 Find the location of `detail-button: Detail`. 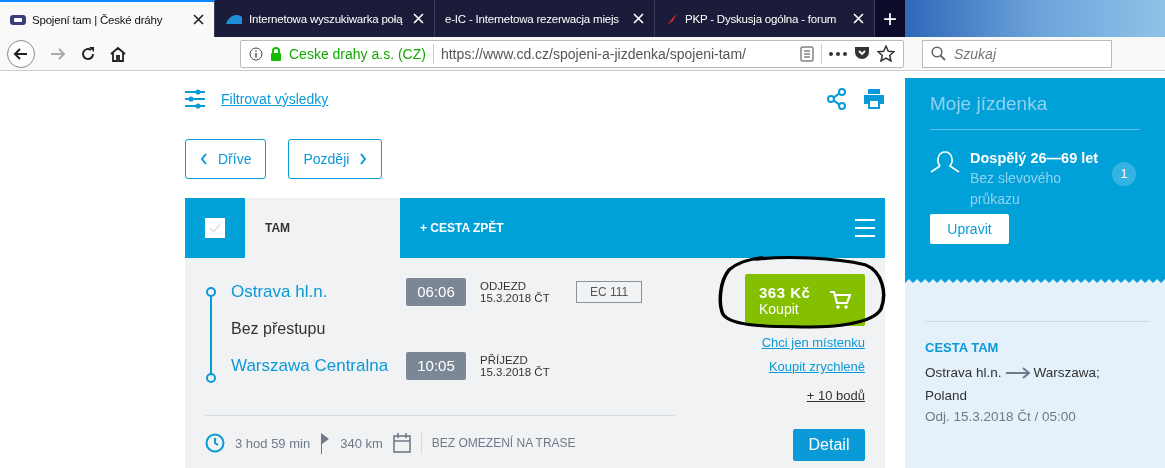

detail-button: Detail is located at coordinates (829, 445).